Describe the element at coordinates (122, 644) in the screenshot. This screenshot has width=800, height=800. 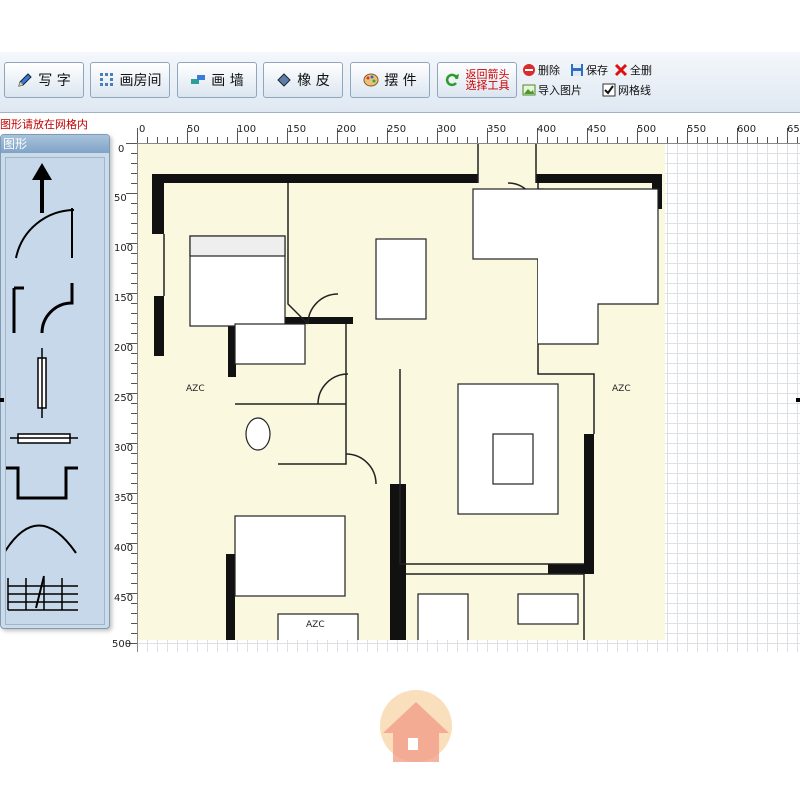
I see `vruler-label: 500` at that location.